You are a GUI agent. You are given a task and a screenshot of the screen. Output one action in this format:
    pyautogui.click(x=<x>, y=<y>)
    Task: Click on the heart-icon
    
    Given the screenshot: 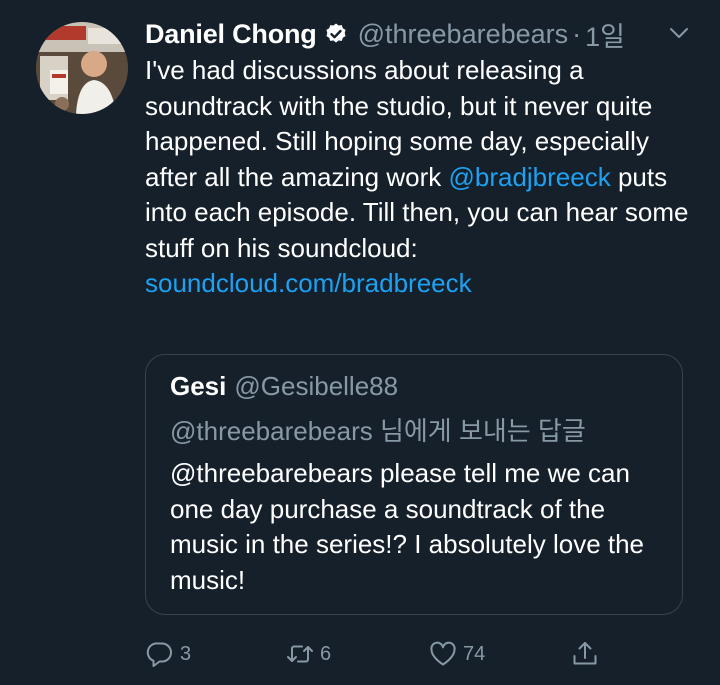 What is the action you would take?
    pyautogui.click(x=443, y=653)
    